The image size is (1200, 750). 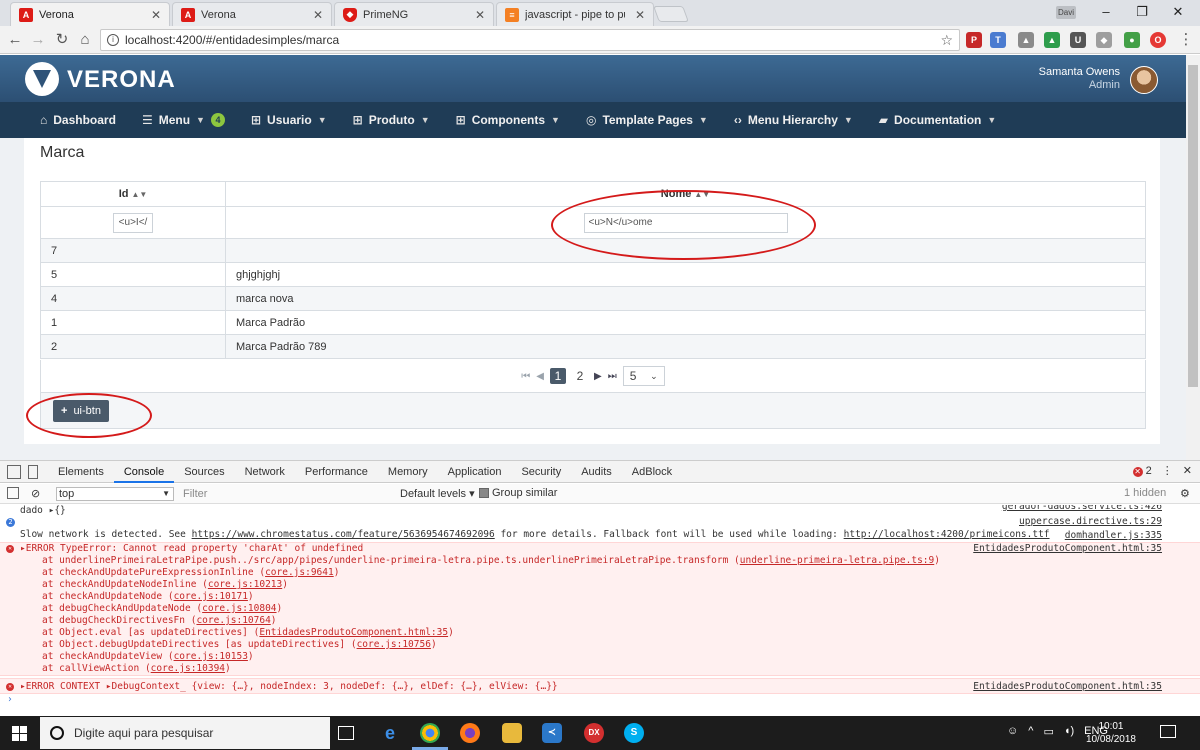 What do you see at coordinates (938, 120) in the screenshot?
I see `menu-item-documentation: ▰ Documentation ▼` at bounding box center [938, 120].